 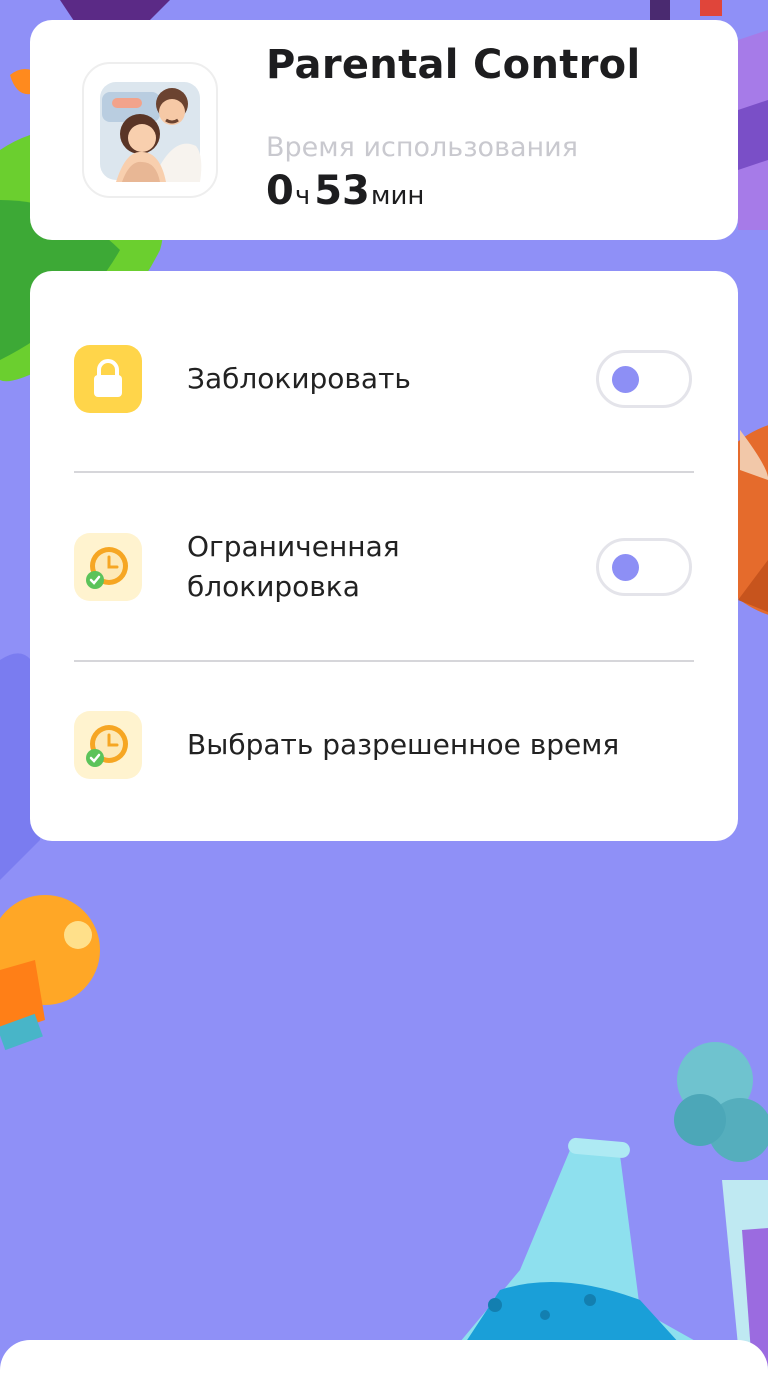 I want to click on limited-lock-row: Ограниченная блокировка, so click(x=384, y=566).